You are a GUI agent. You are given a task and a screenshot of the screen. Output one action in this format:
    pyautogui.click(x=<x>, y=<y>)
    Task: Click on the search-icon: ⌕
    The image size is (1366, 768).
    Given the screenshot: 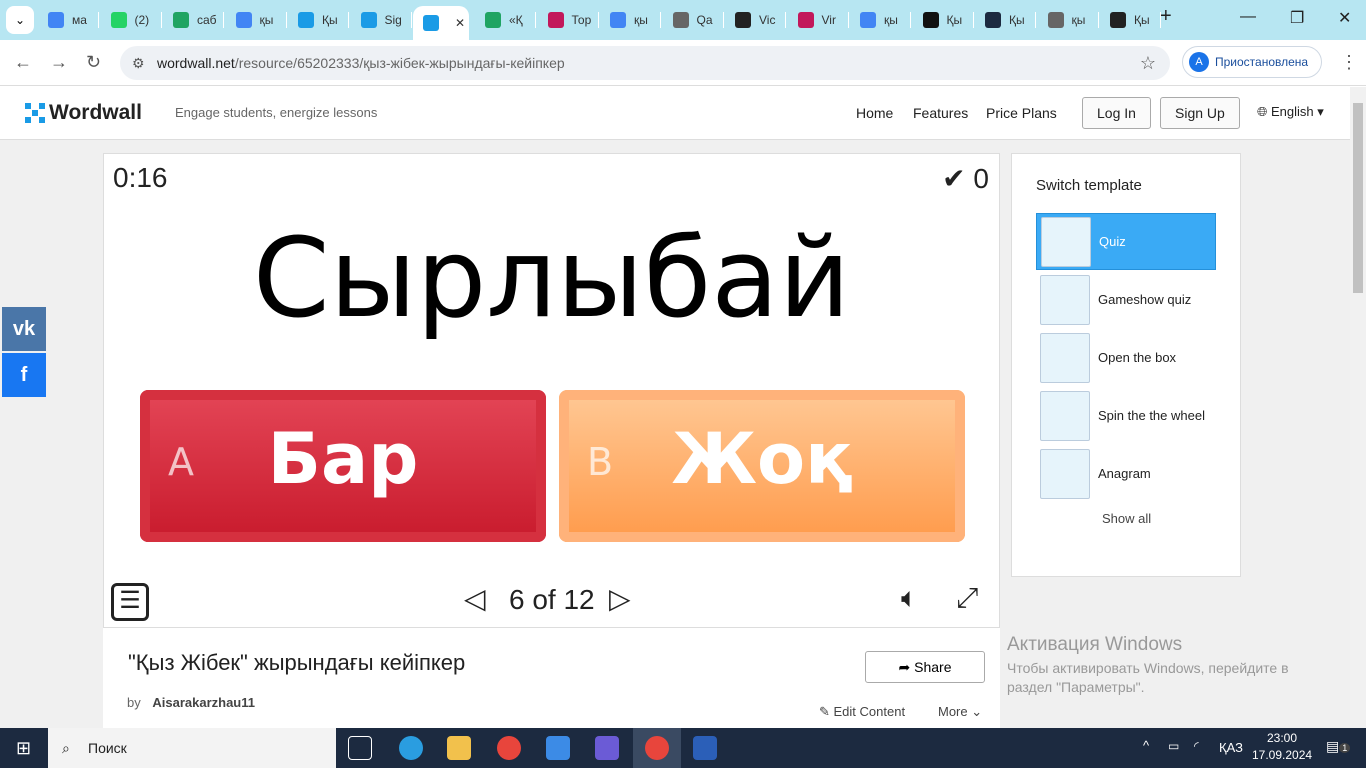 What is the action you would take?
    pyautogui.click(x=66, y=748)
    